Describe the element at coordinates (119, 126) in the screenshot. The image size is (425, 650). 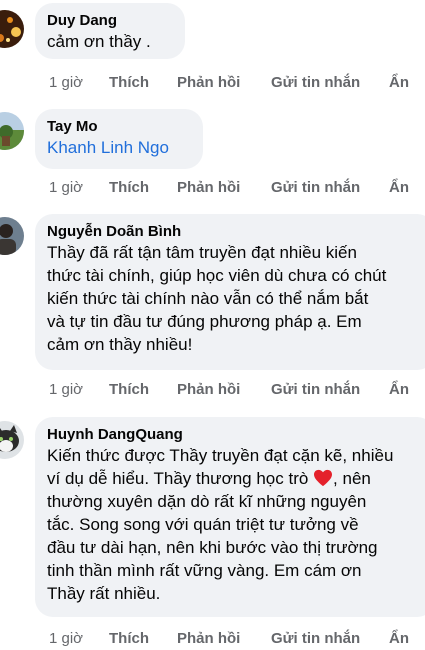
I see `comment-author: Tay Mo` at that location.